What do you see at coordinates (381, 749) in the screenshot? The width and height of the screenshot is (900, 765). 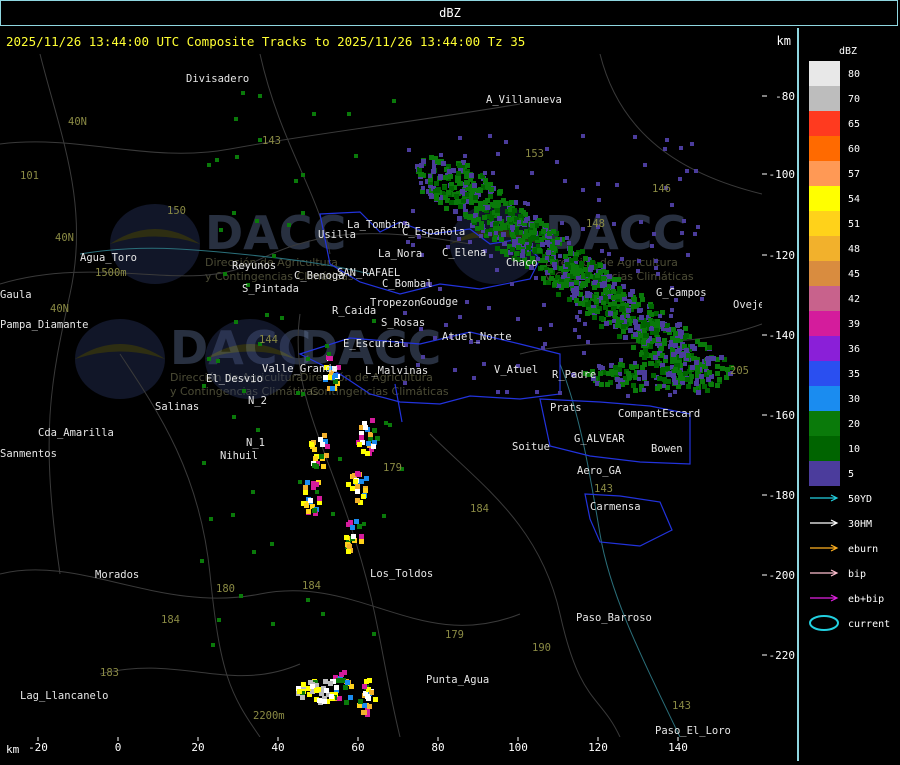 I see `x-axis: km -20 0 20 40 60 80 100 120 140` at bounding box center [381, 749].